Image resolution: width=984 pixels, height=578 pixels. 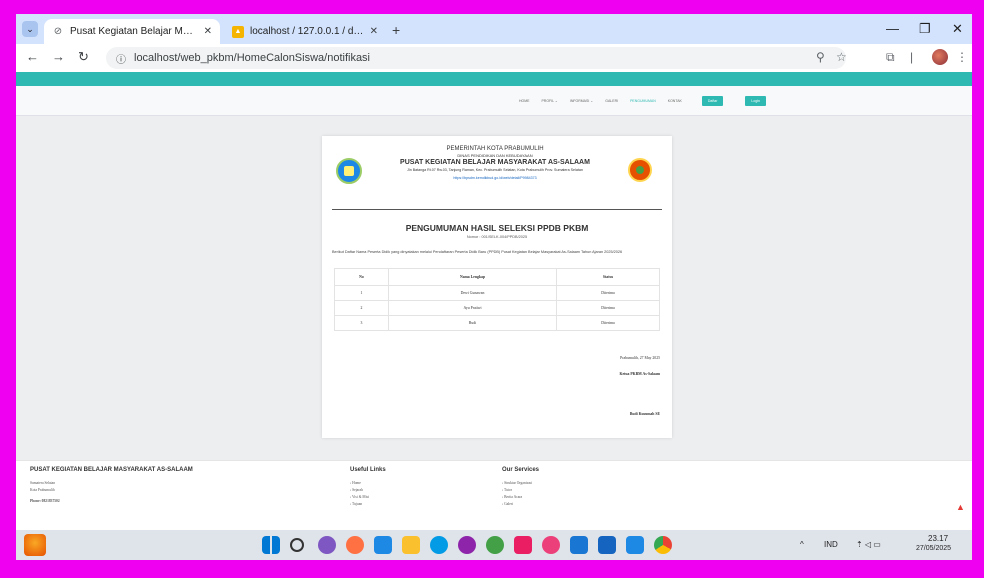 I want to click on nav-pengumuman: PENGUMUMAN, so click(x=643, y=101).